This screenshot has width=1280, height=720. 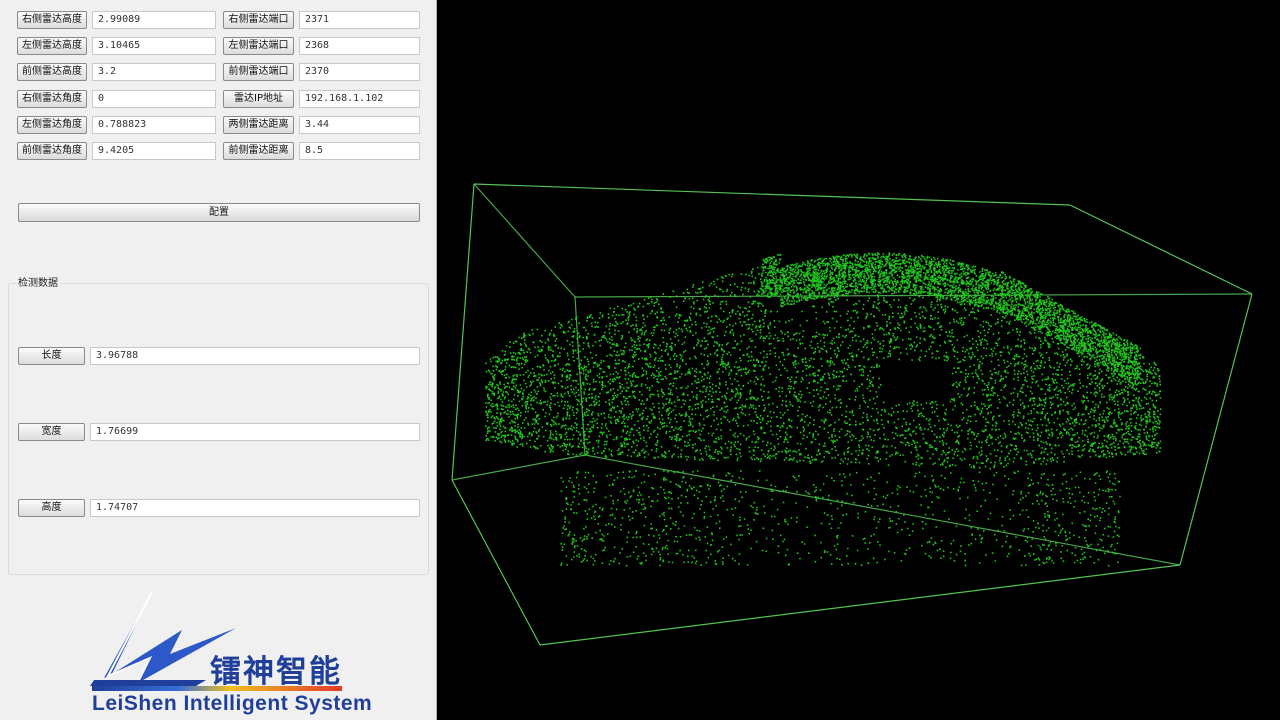 What do you see at coordinates (232, 703) in the screenshot?
I see `logo-english-name: LeiShen Intelligent System` at bounding box center [232, 703].